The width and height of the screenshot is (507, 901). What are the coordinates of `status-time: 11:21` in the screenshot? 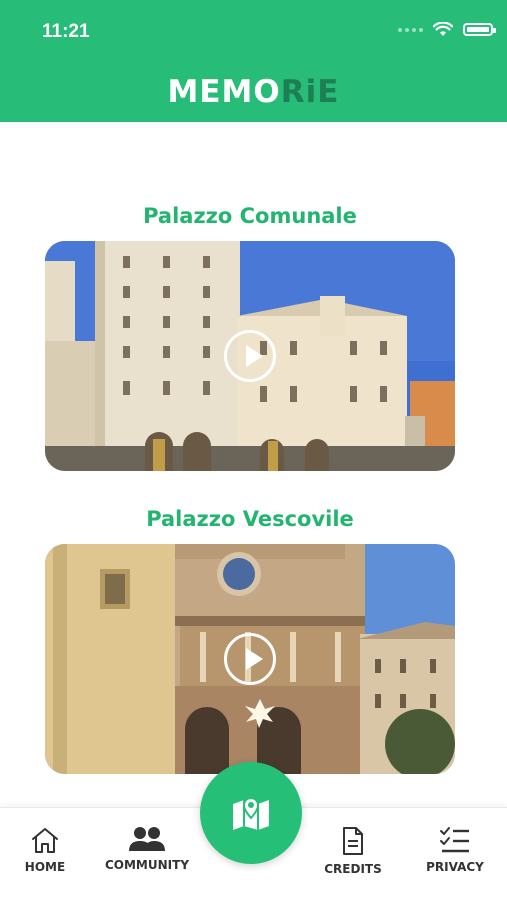 It's located at (66, 31).